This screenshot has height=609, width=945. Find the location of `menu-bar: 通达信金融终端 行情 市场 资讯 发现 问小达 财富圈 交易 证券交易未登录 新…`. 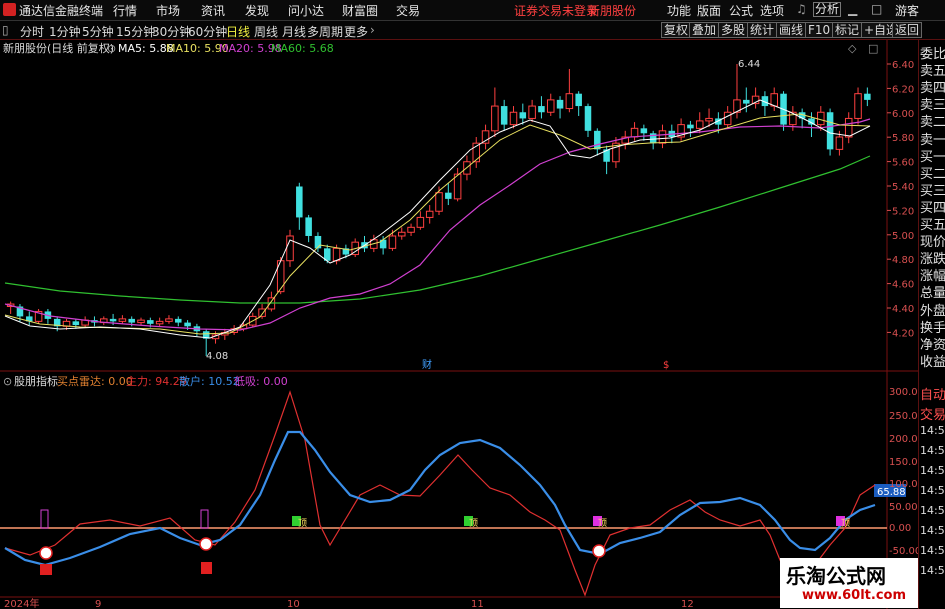

menu-bar: 通达信金融终端 行情 市场 资讯 发现 问小达 财富圈 交易 证券交易未登录 新… is located at coordinates (472, 10).